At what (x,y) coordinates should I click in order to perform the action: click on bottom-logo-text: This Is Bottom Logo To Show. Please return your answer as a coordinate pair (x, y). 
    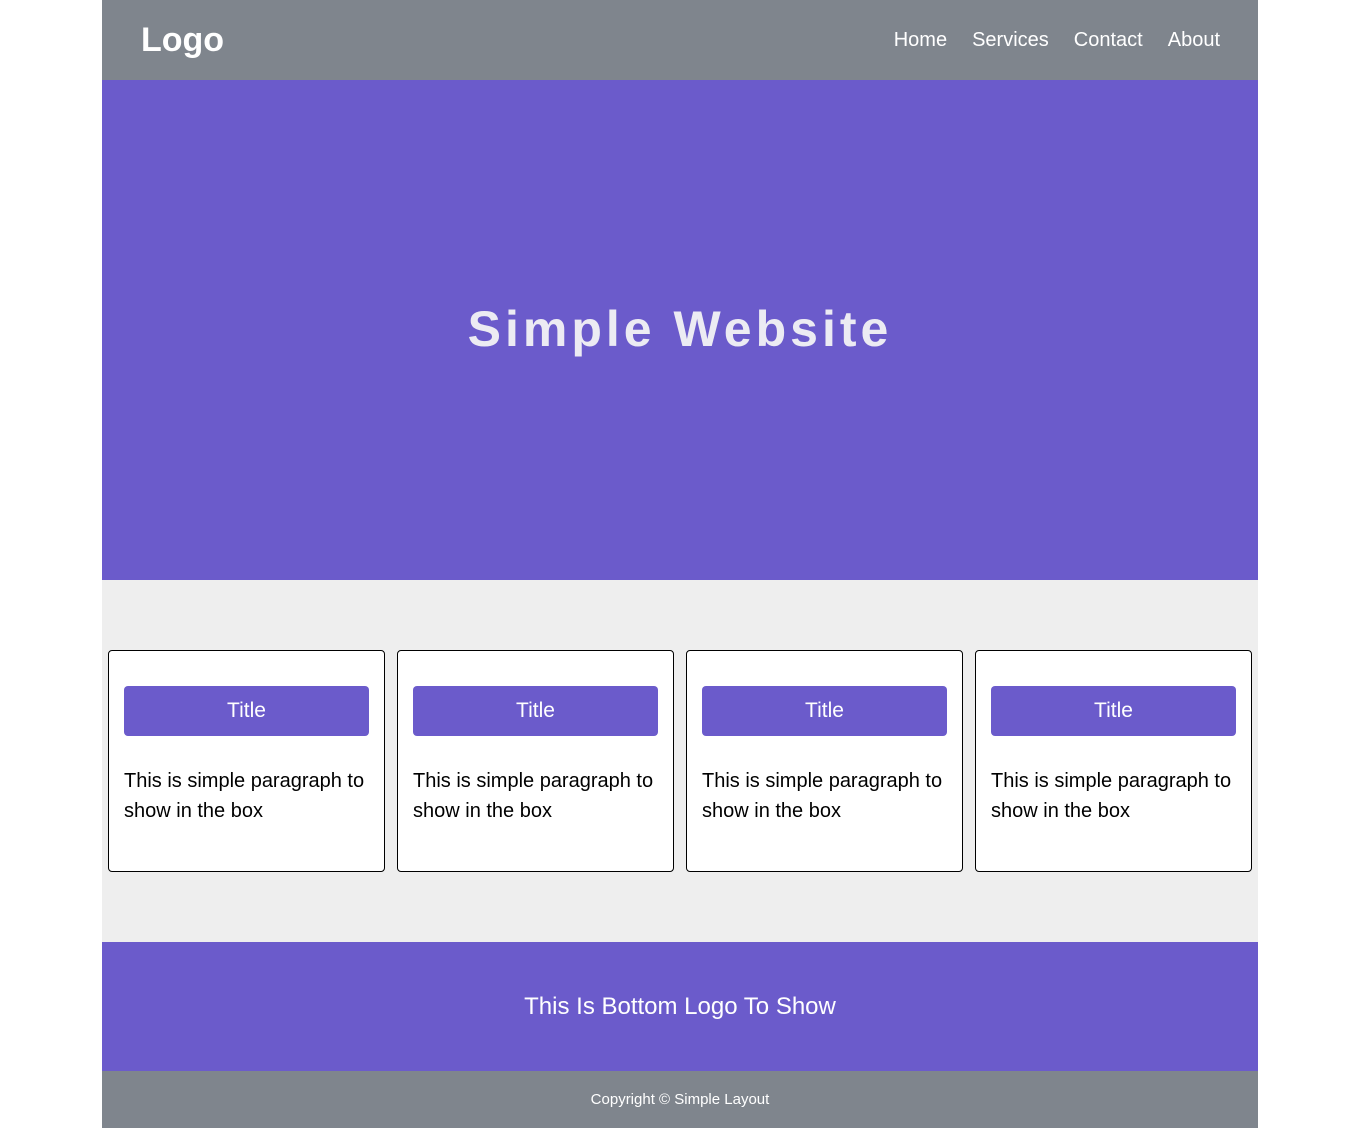
    Looking at the image, I should click on (680, 1006).